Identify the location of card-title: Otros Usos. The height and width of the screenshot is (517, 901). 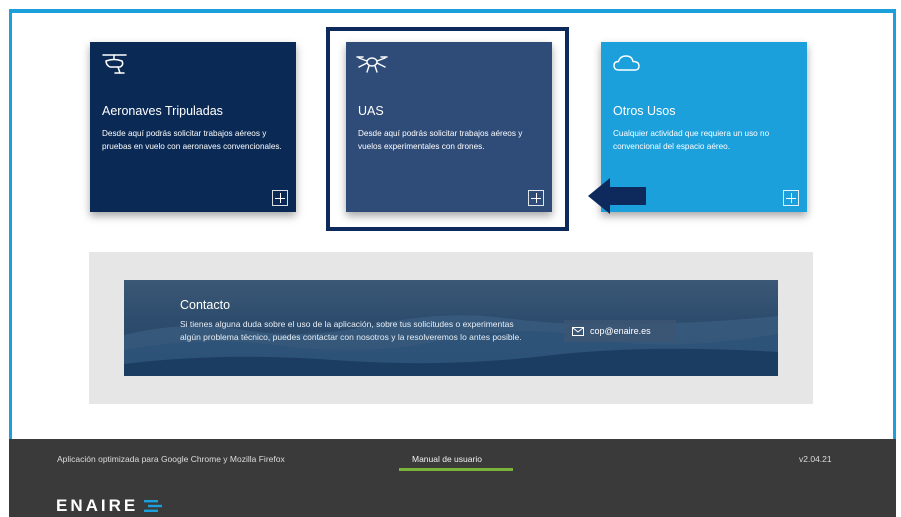
(644, 111).